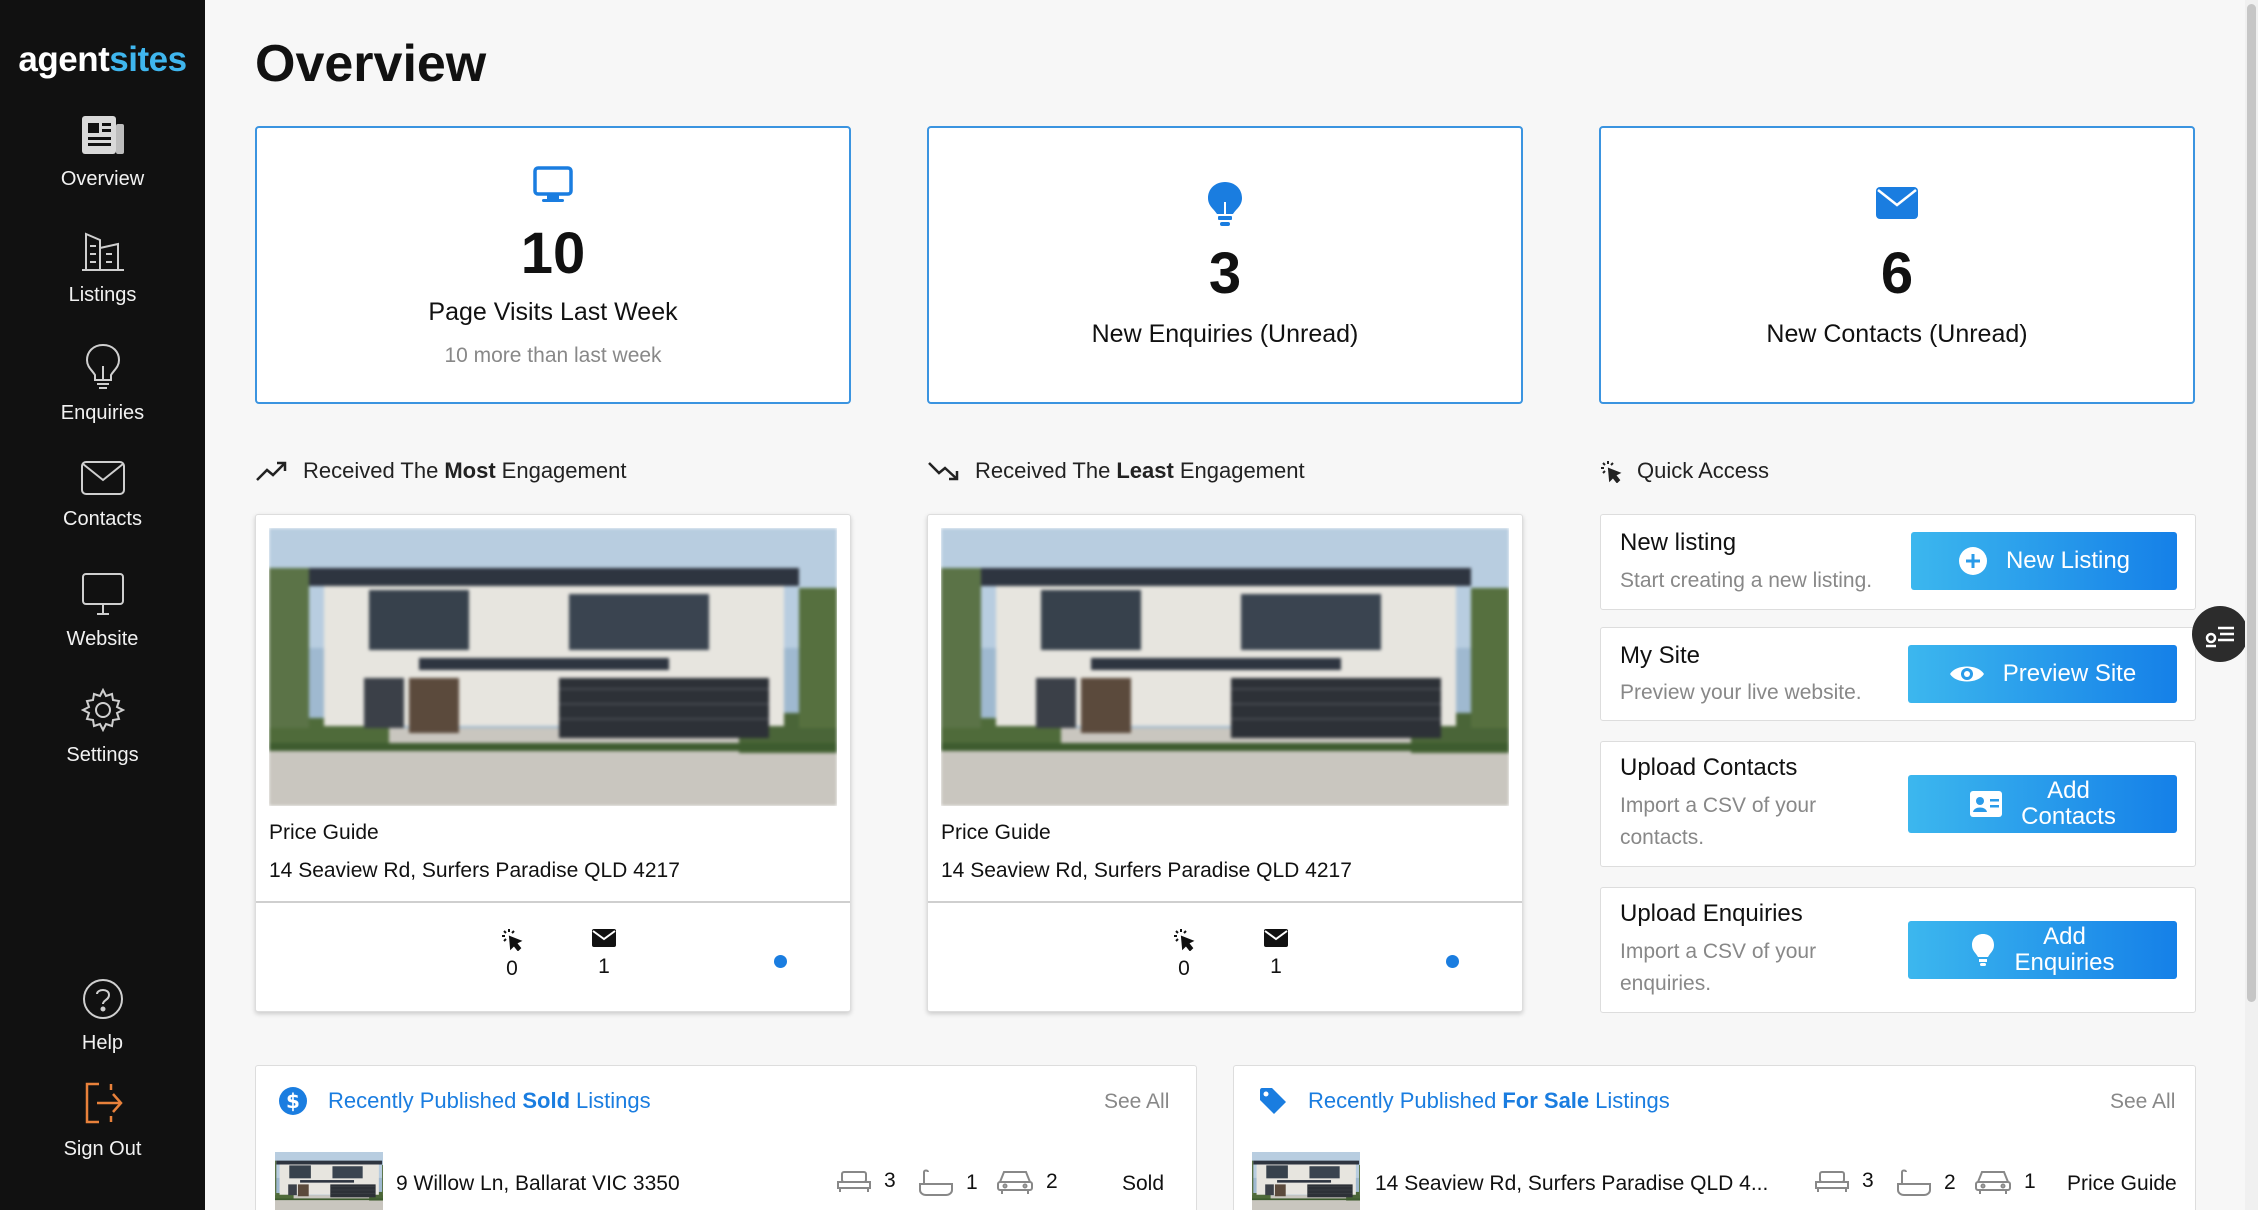 The image size is (2258, 1210). Describe the element at coordinates (1632, 1100) in the screenshot. I see `heading-suffix: Listings` at that location.